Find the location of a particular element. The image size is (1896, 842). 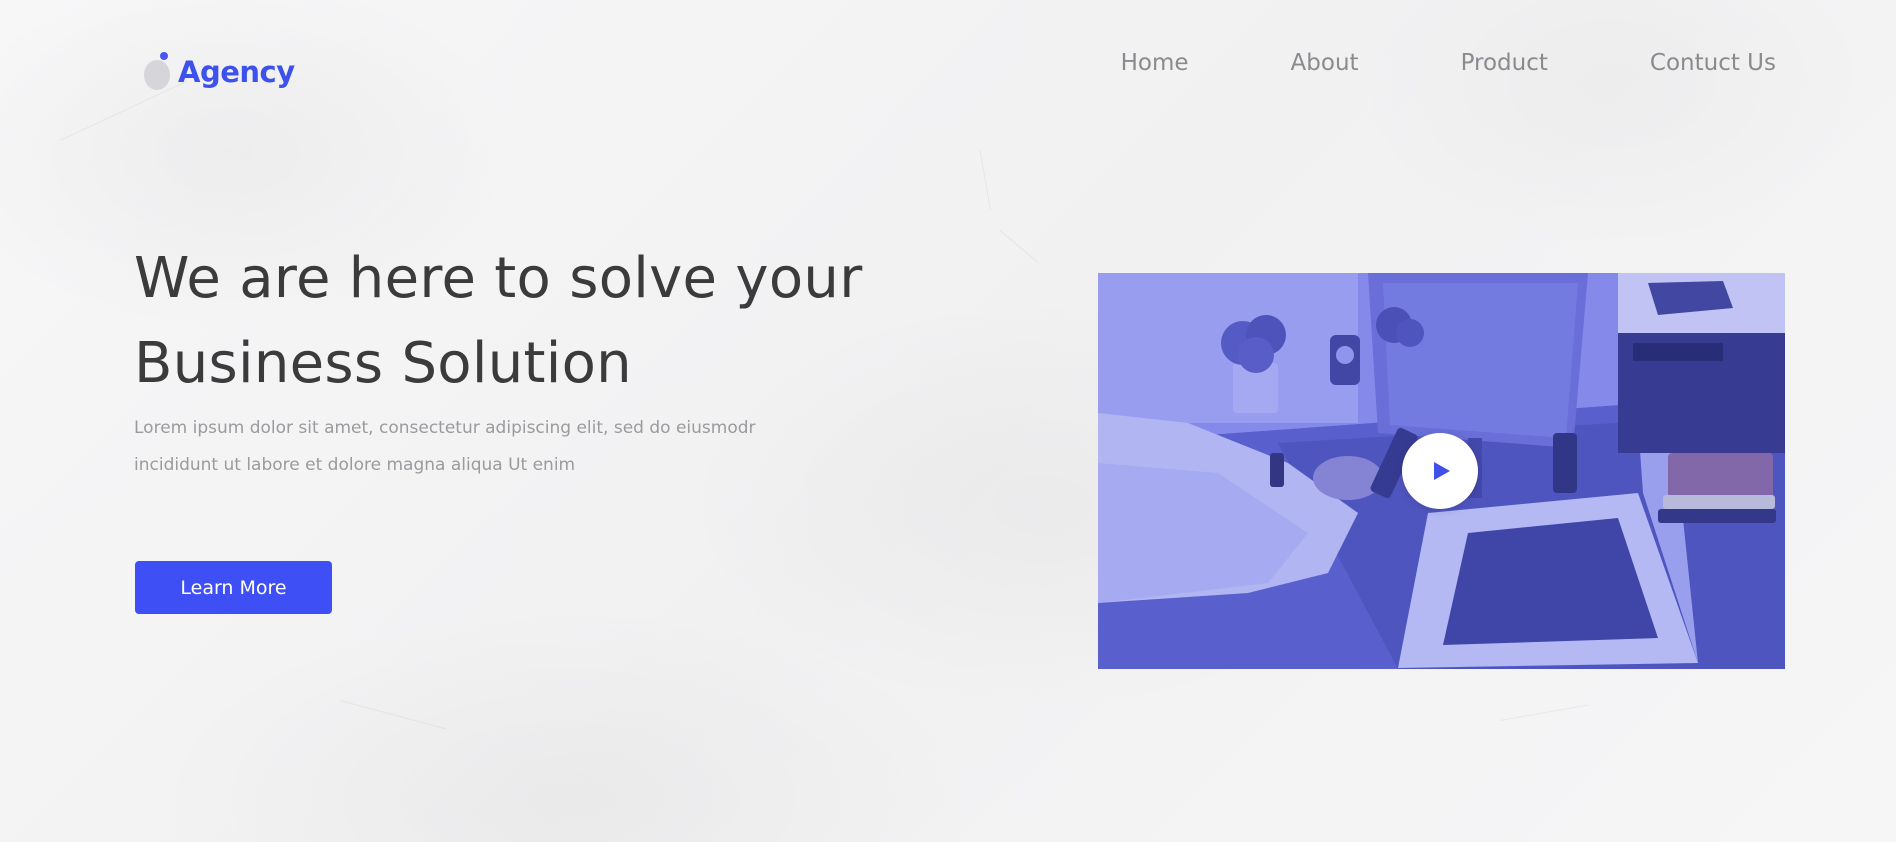

logo: Agency is located at coordinates (218, 72).